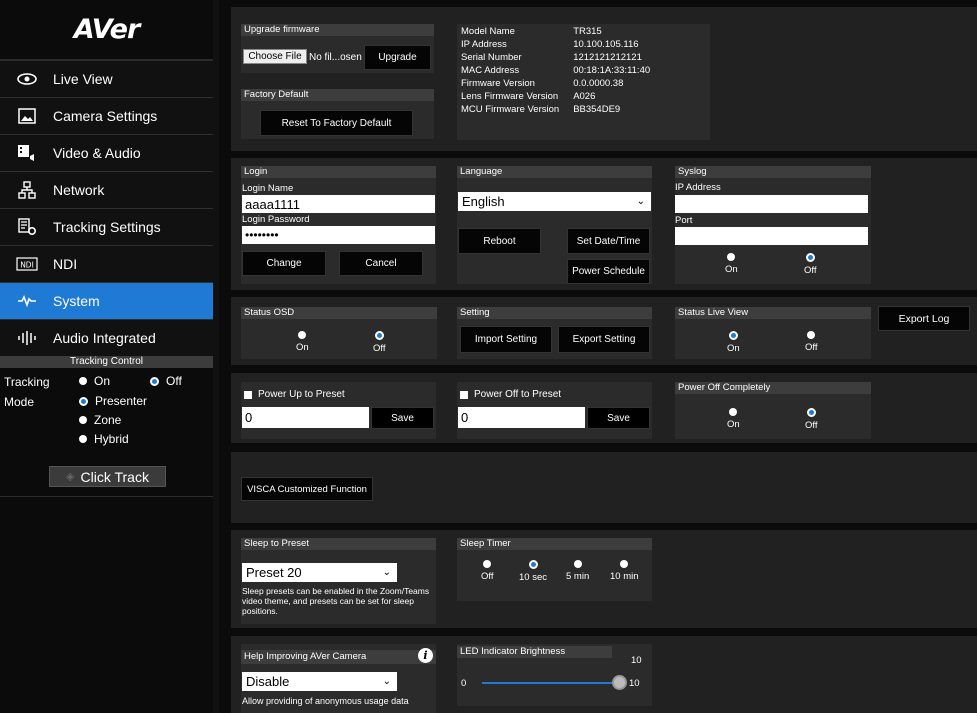 This screenshot has height=713, width=977. Describe the element at coordinates (106, 301) in the screenshot. I see `nav-system: System` at that location.